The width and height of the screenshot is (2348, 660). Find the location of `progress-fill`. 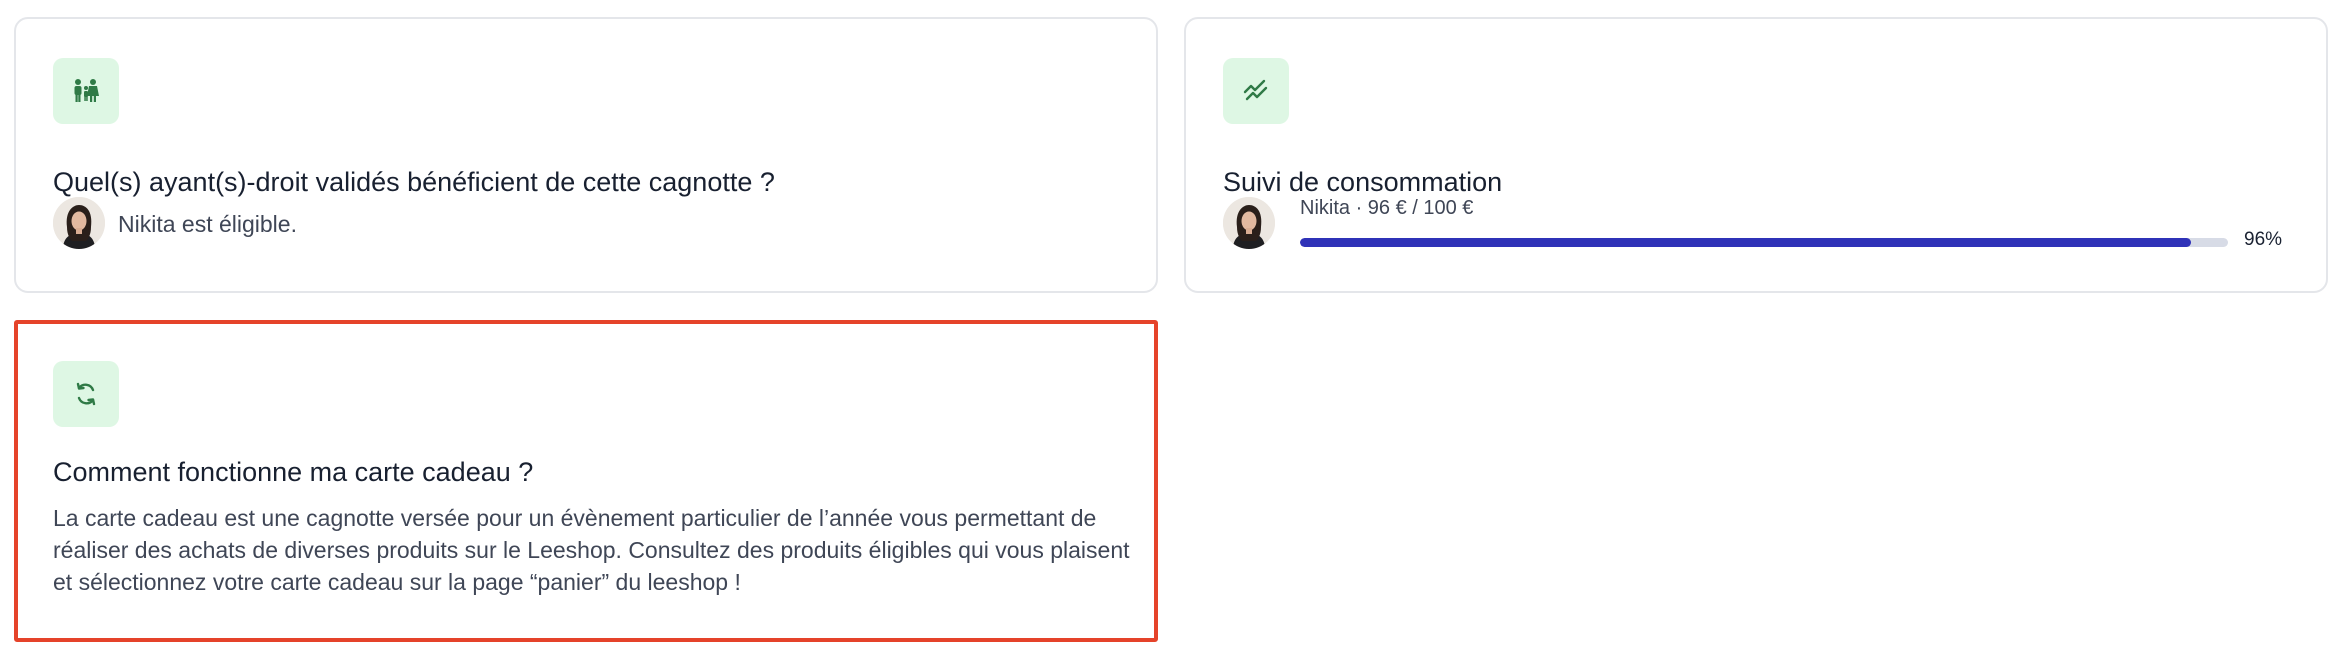

progress-fill is located at coordinates (1745, 242).